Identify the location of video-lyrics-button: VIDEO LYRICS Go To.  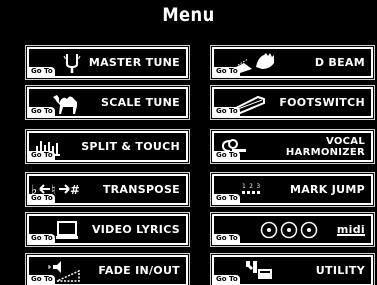
(107, 229).